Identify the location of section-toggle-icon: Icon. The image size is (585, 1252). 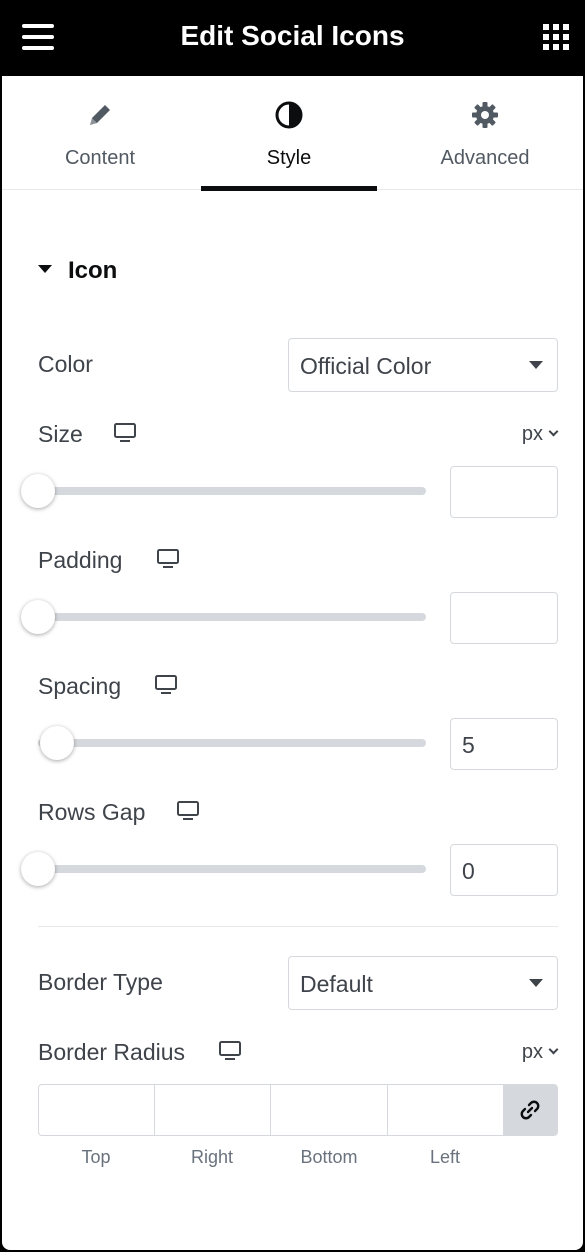
(77, 271).